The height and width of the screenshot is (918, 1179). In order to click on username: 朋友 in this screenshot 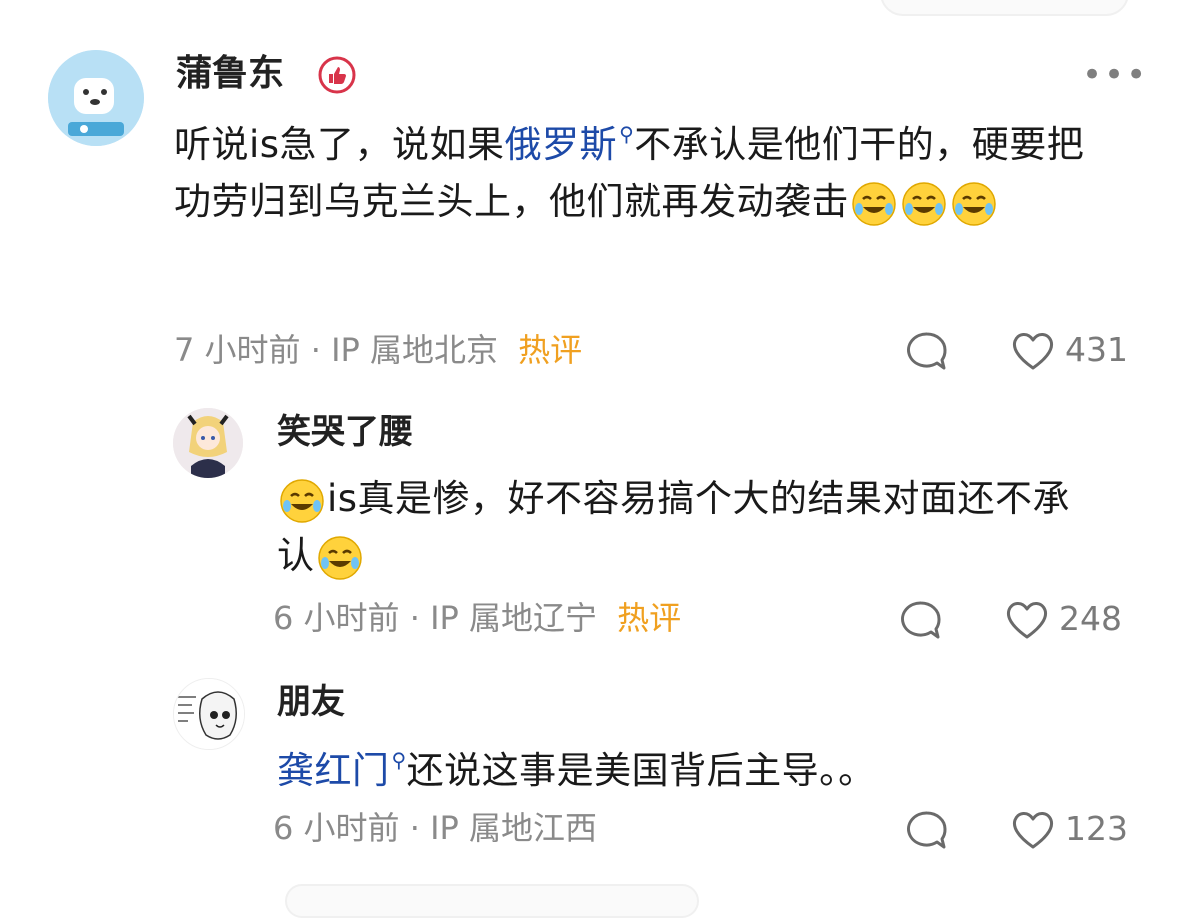, I will do `click(311, 702)`.